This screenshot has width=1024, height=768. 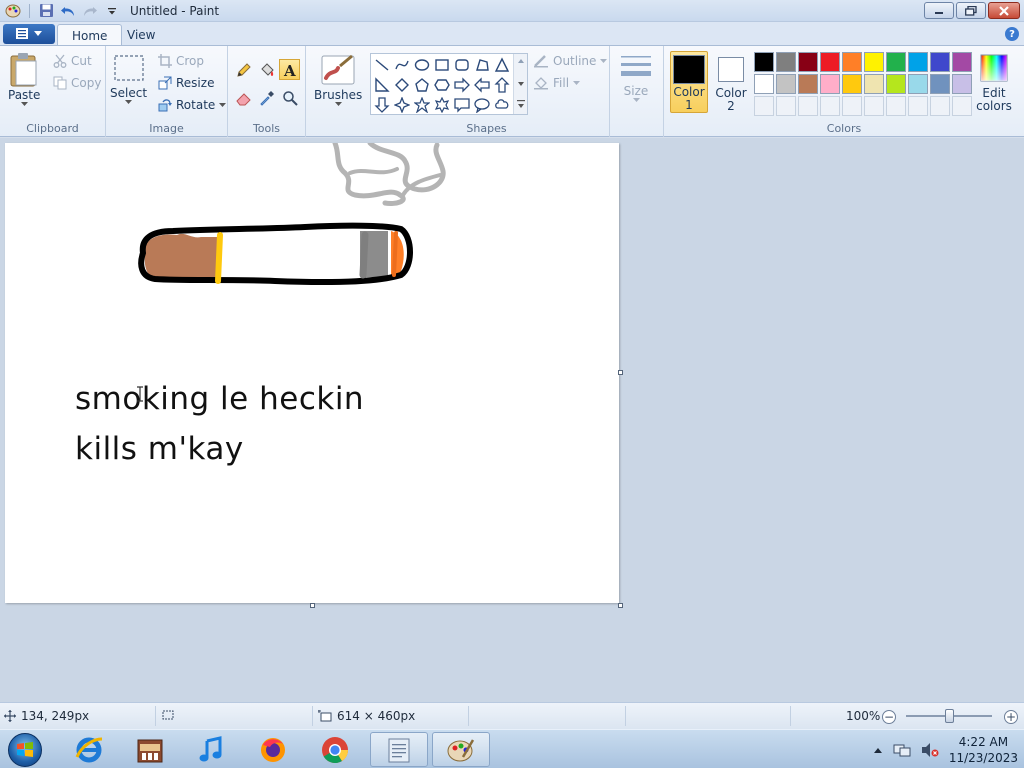 What do you see at coordinates (68, 11) in the screenshot?
I see `undo-icon` at bounding box center [68, 11].